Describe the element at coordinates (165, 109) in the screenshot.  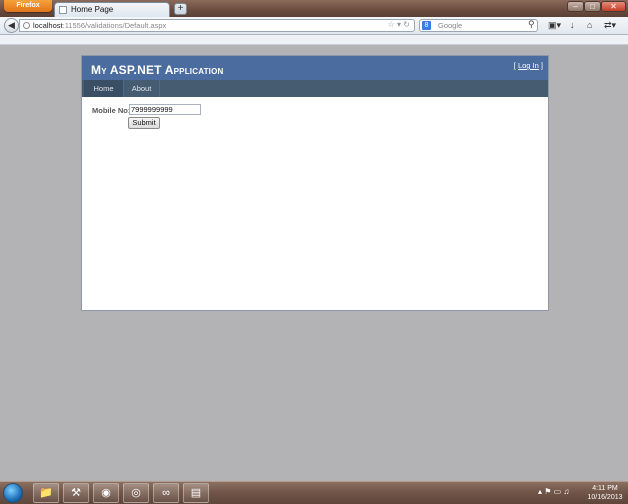
I see `mobile-number-input: 7999999999` at that location.